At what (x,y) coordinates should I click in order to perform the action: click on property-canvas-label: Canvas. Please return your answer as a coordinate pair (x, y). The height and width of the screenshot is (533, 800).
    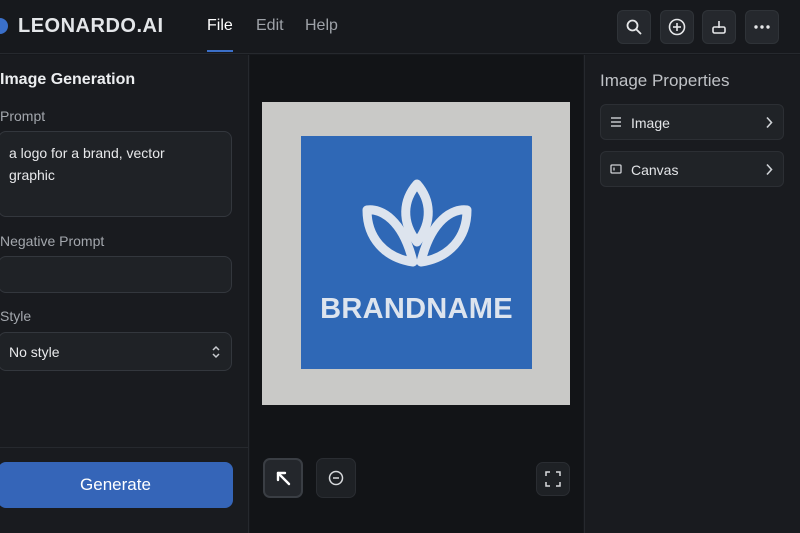
    Looking at the image, I should click on (655, 170).